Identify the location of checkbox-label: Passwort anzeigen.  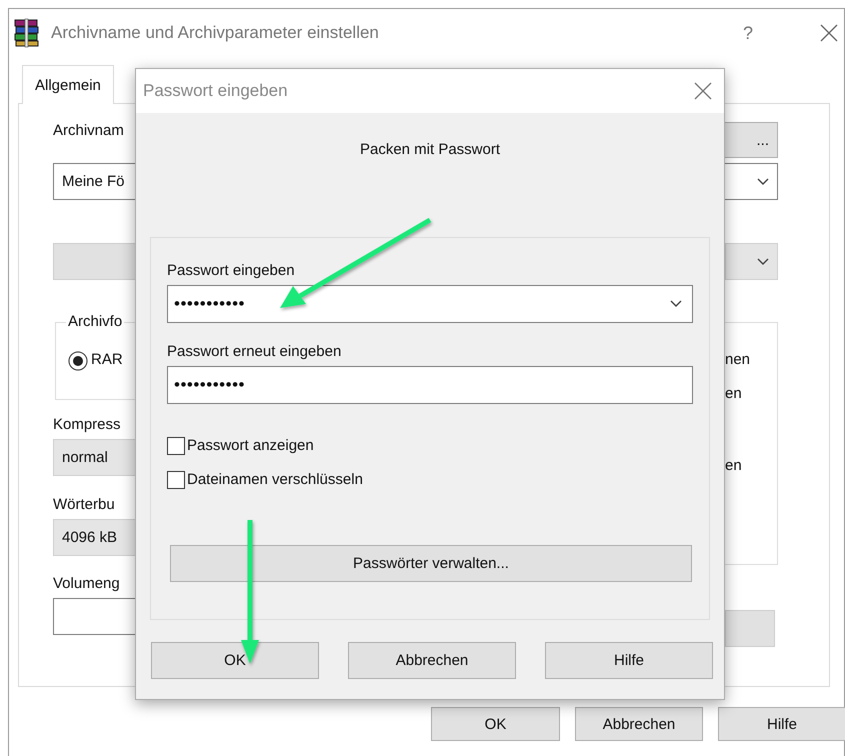
(250, 445).